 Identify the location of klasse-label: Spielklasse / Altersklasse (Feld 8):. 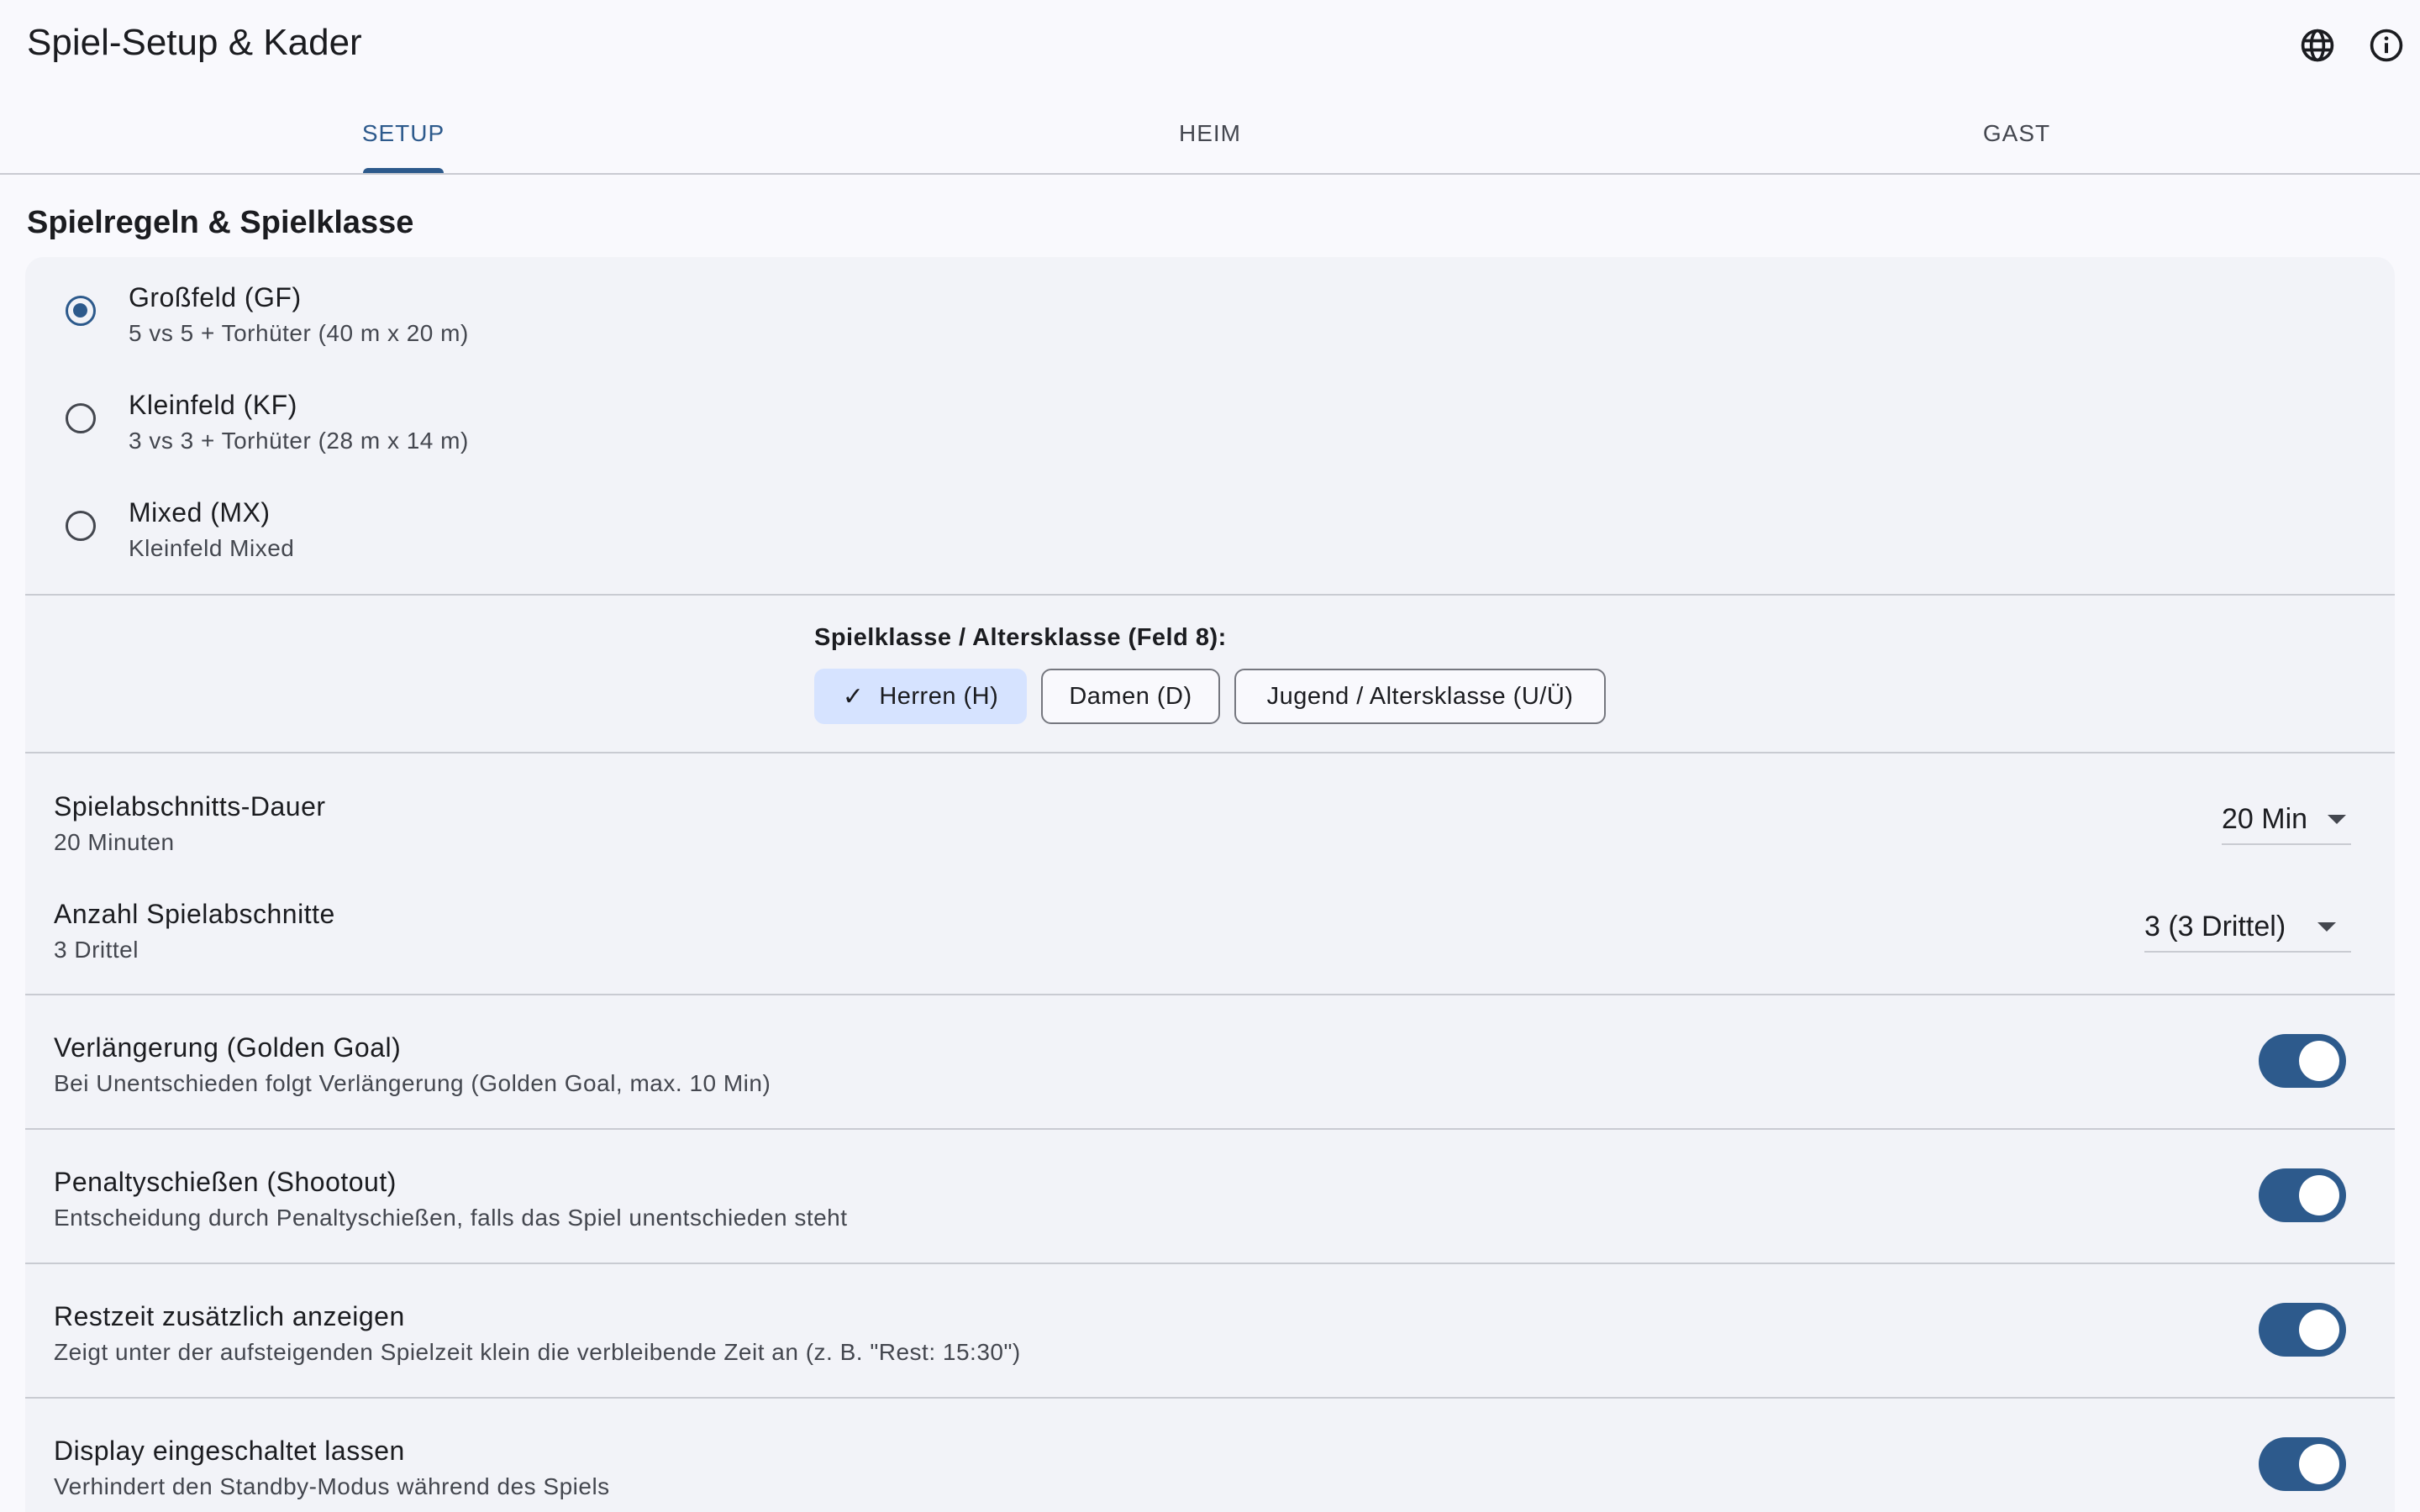
(1021, 637).